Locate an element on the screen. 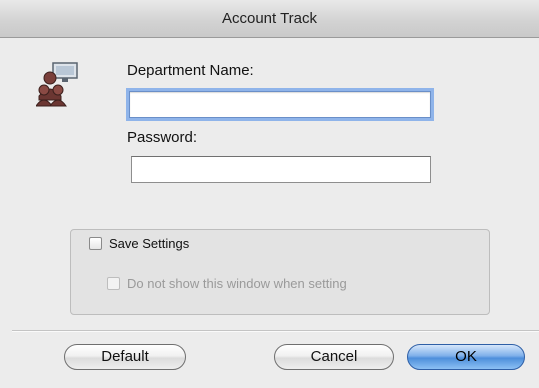  window-title: Account Track is located at coordinates (269, 18).